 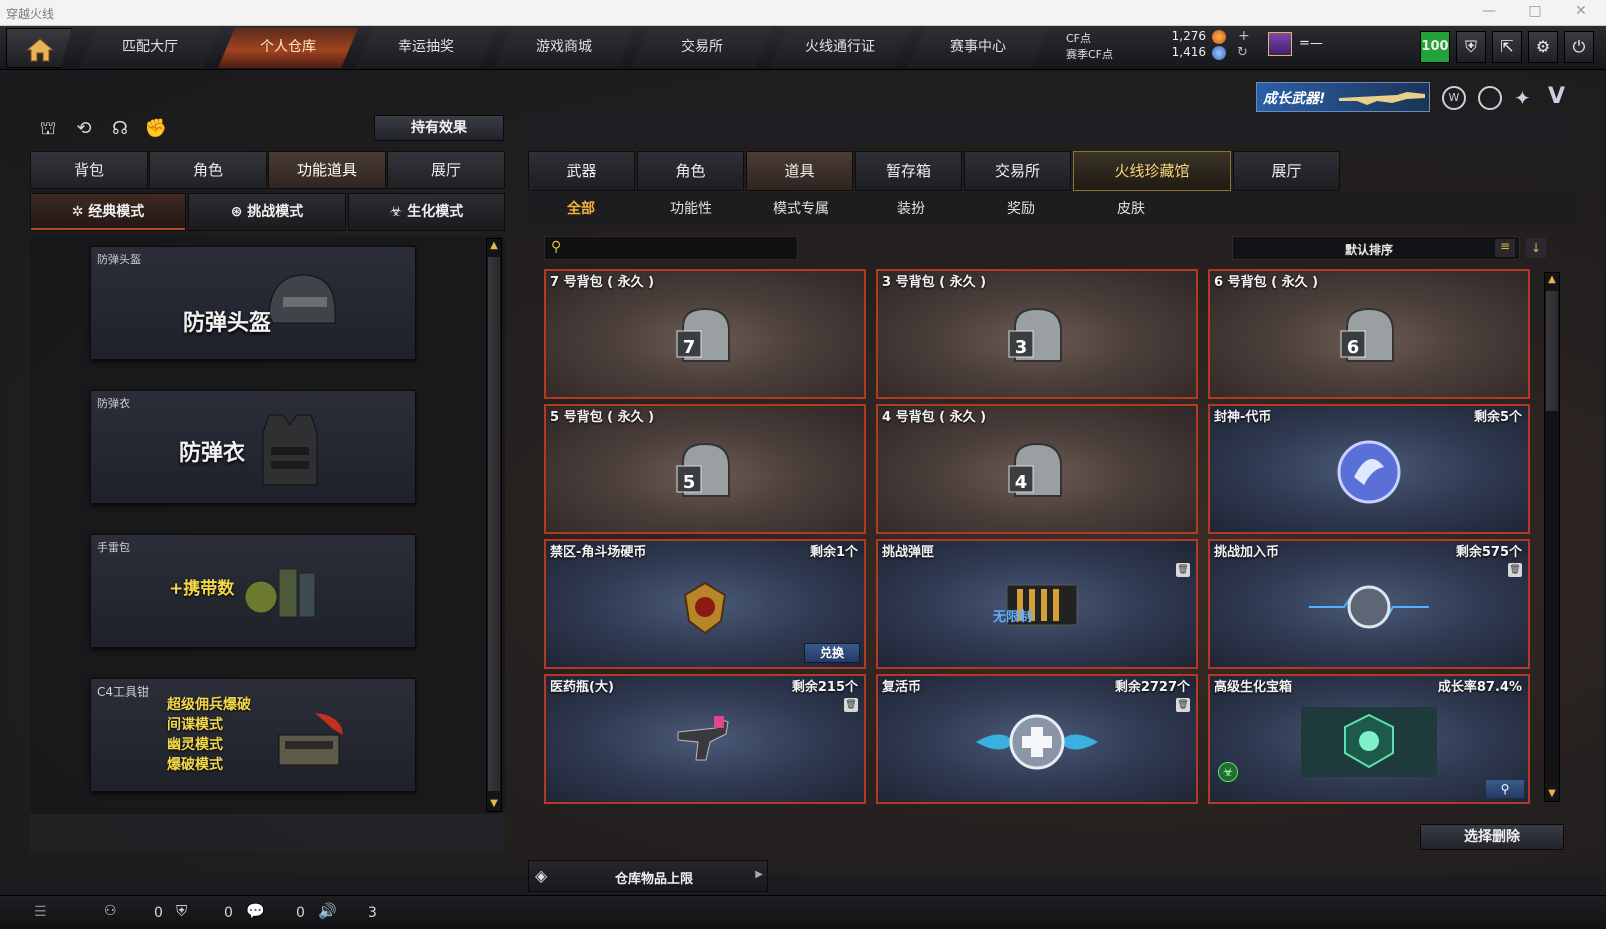 What do you see at coordinates (1543, 47) in the screenshot?
I see `gear-icon: ⚙` at bounding box center [1543, 47].